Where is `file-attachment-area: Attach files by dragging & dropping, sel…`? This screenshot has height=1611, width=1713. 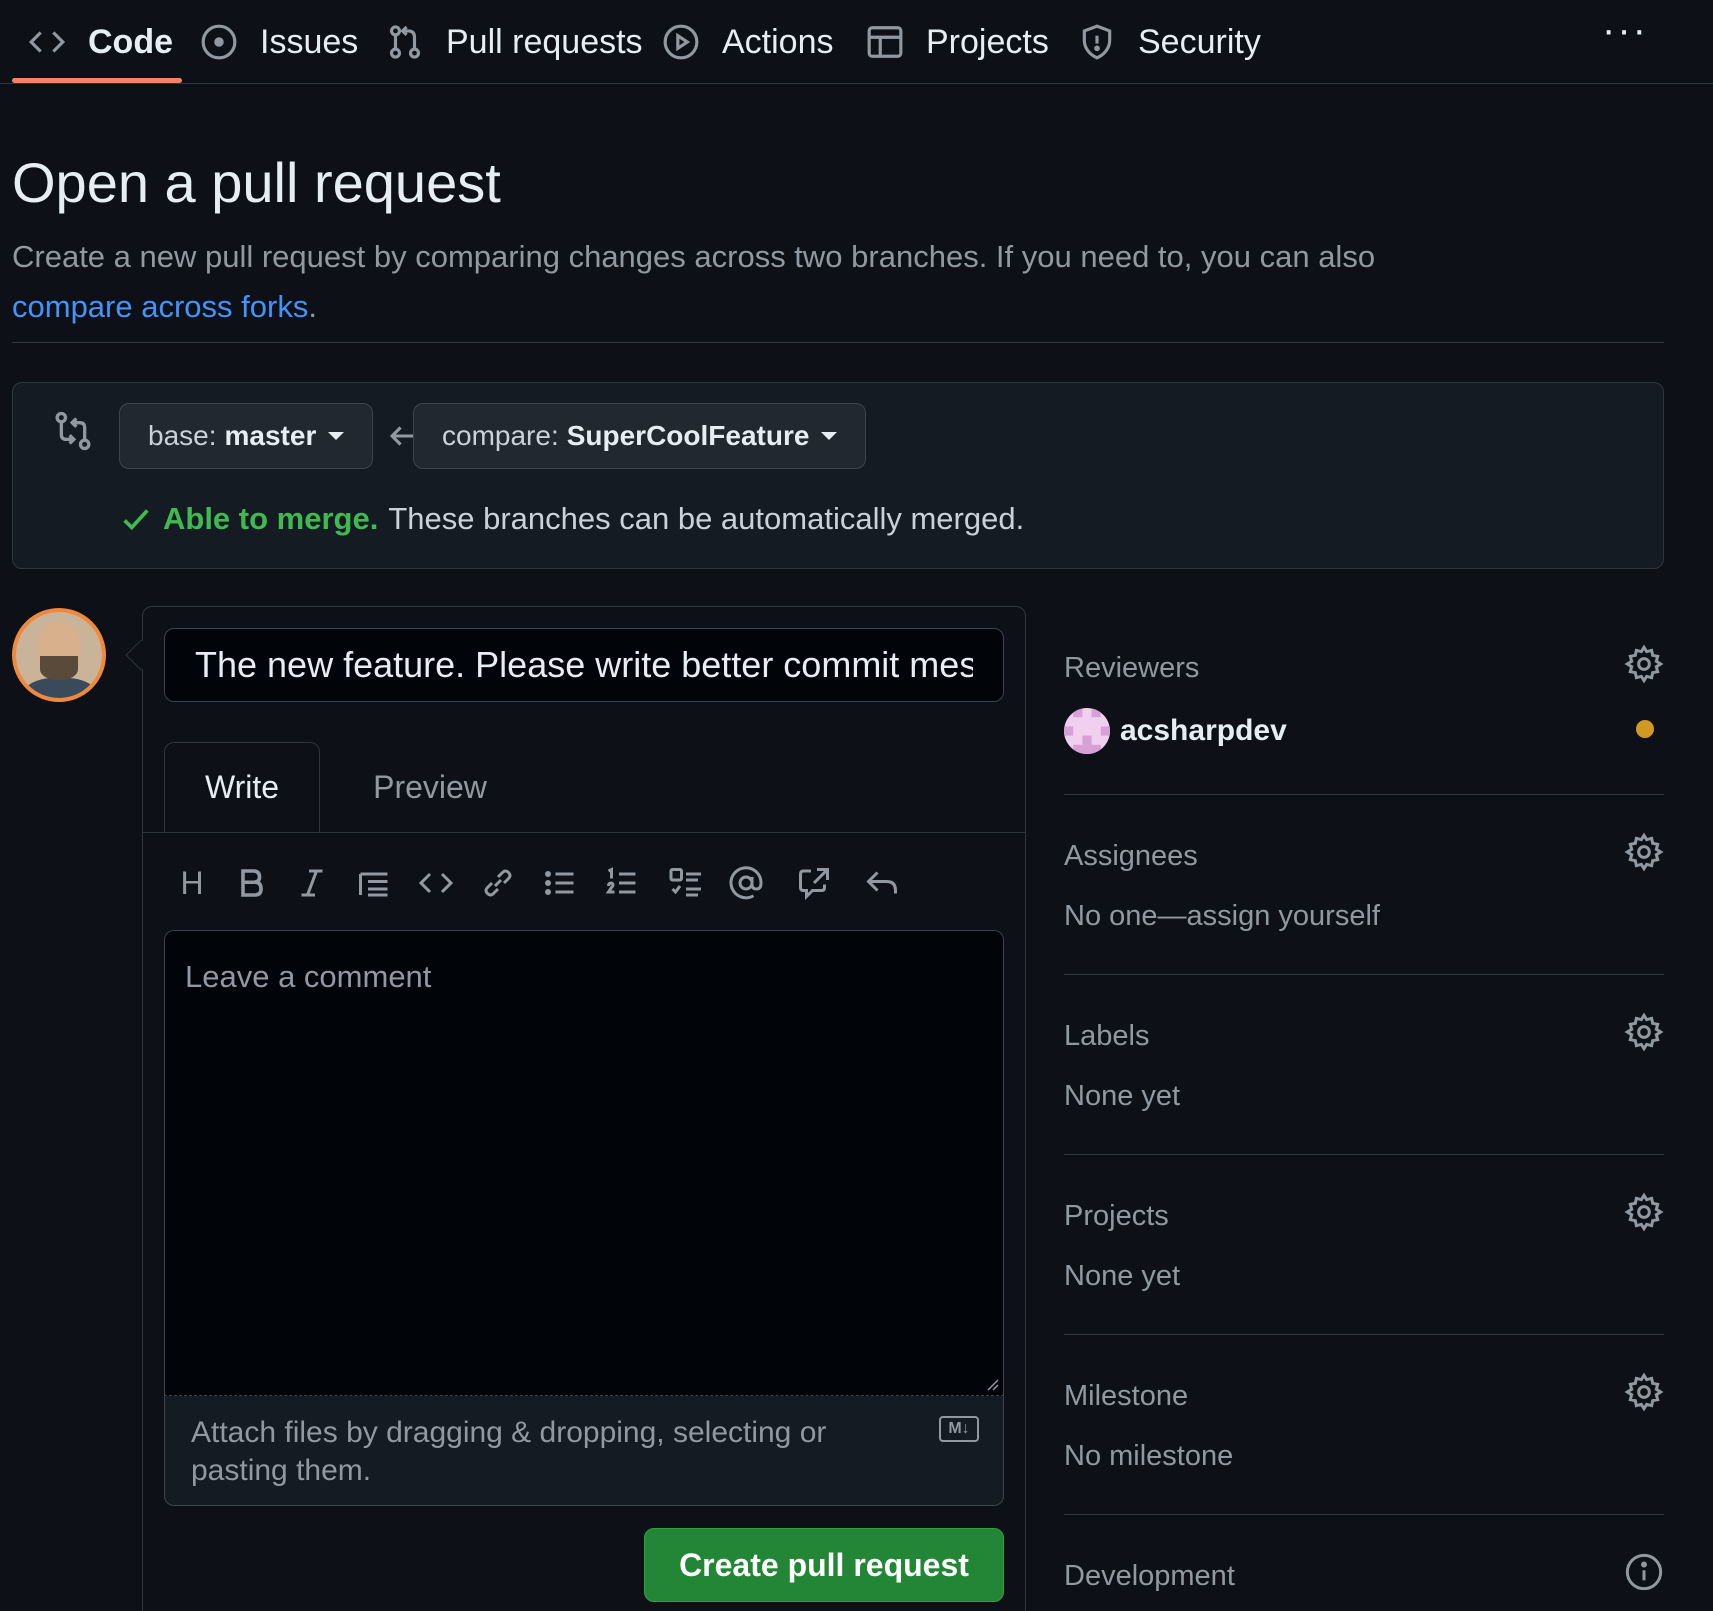
file-attachment-area: Attach files by dragging & dropping, sel… is located at coordinates (584, 1451).